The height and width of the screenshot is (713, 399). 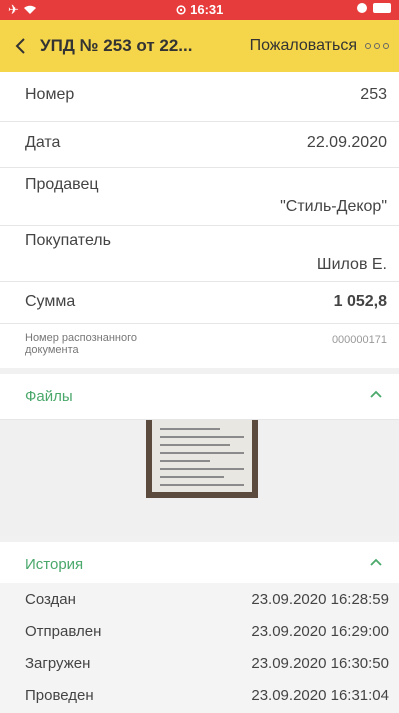 I want to click on field-label: Номер, so click(x=50, y=94).